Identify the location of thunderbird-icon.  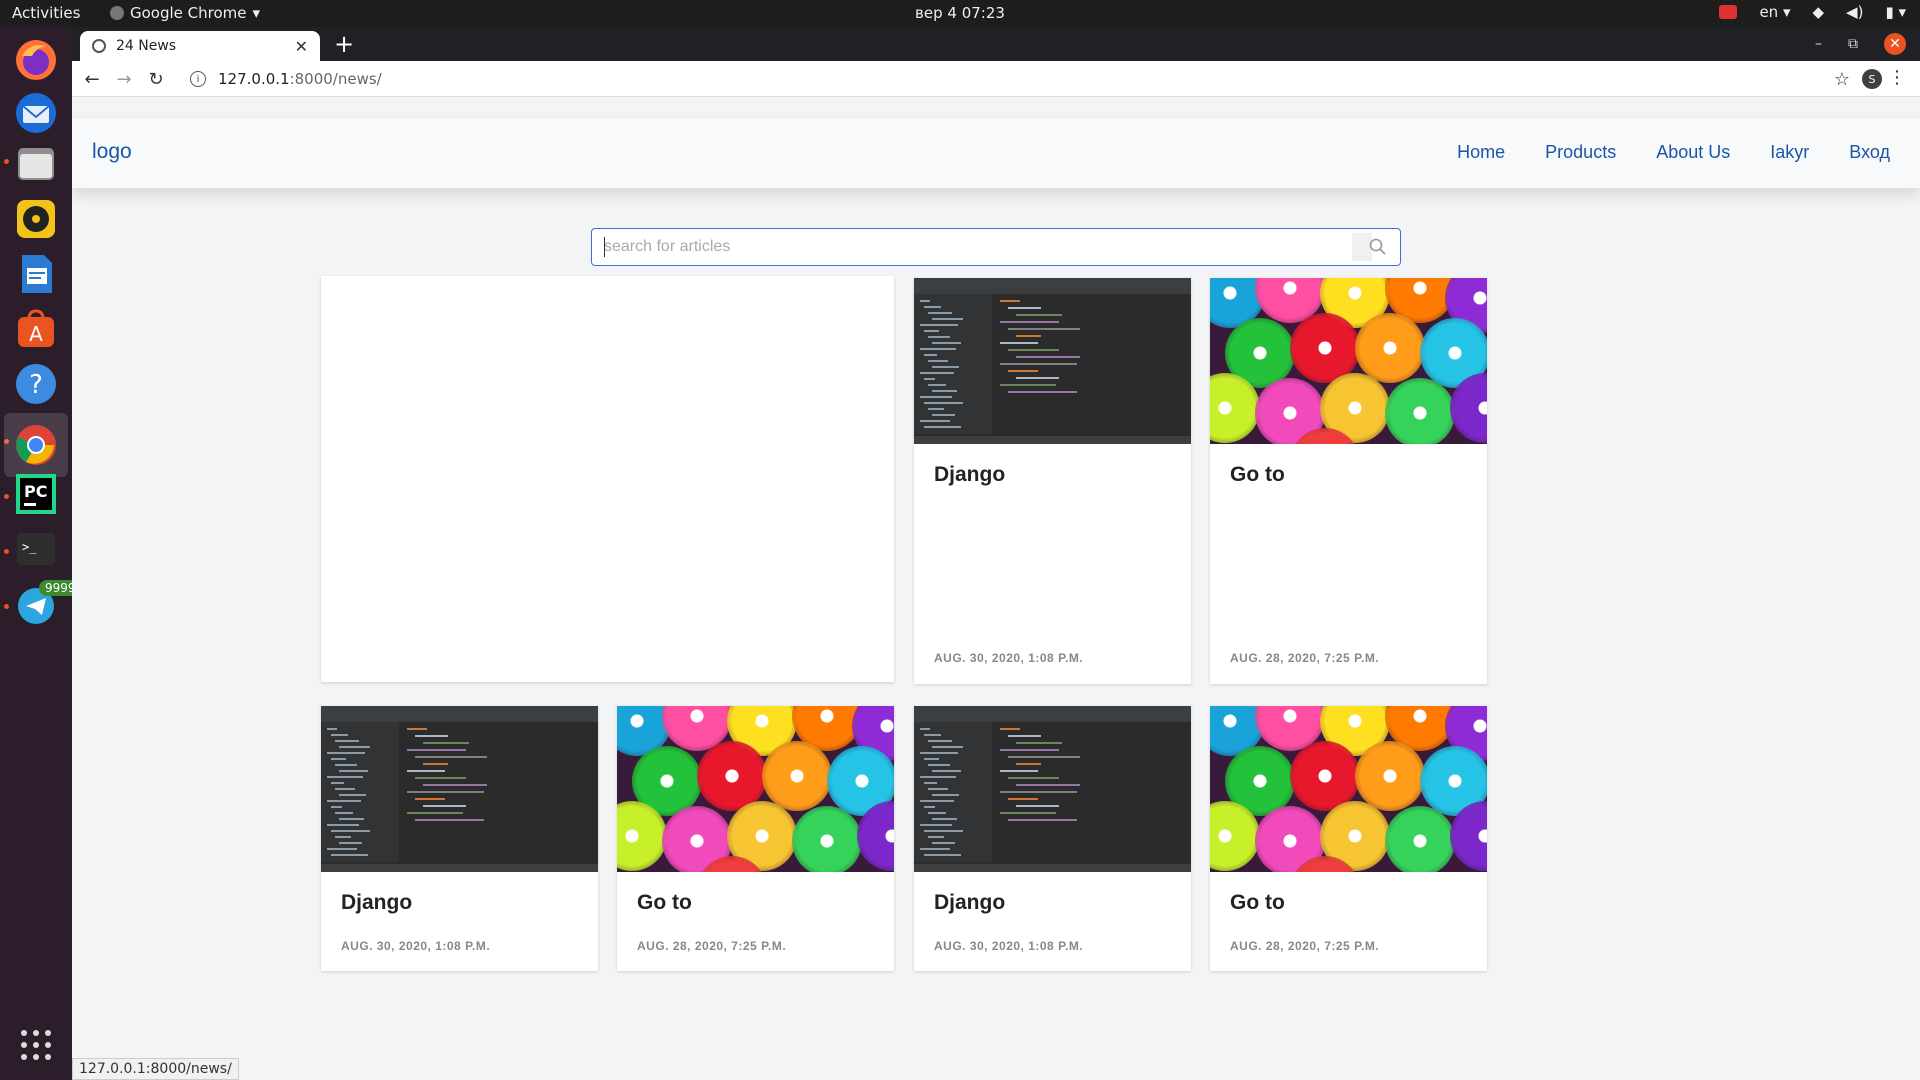
(36, 113).